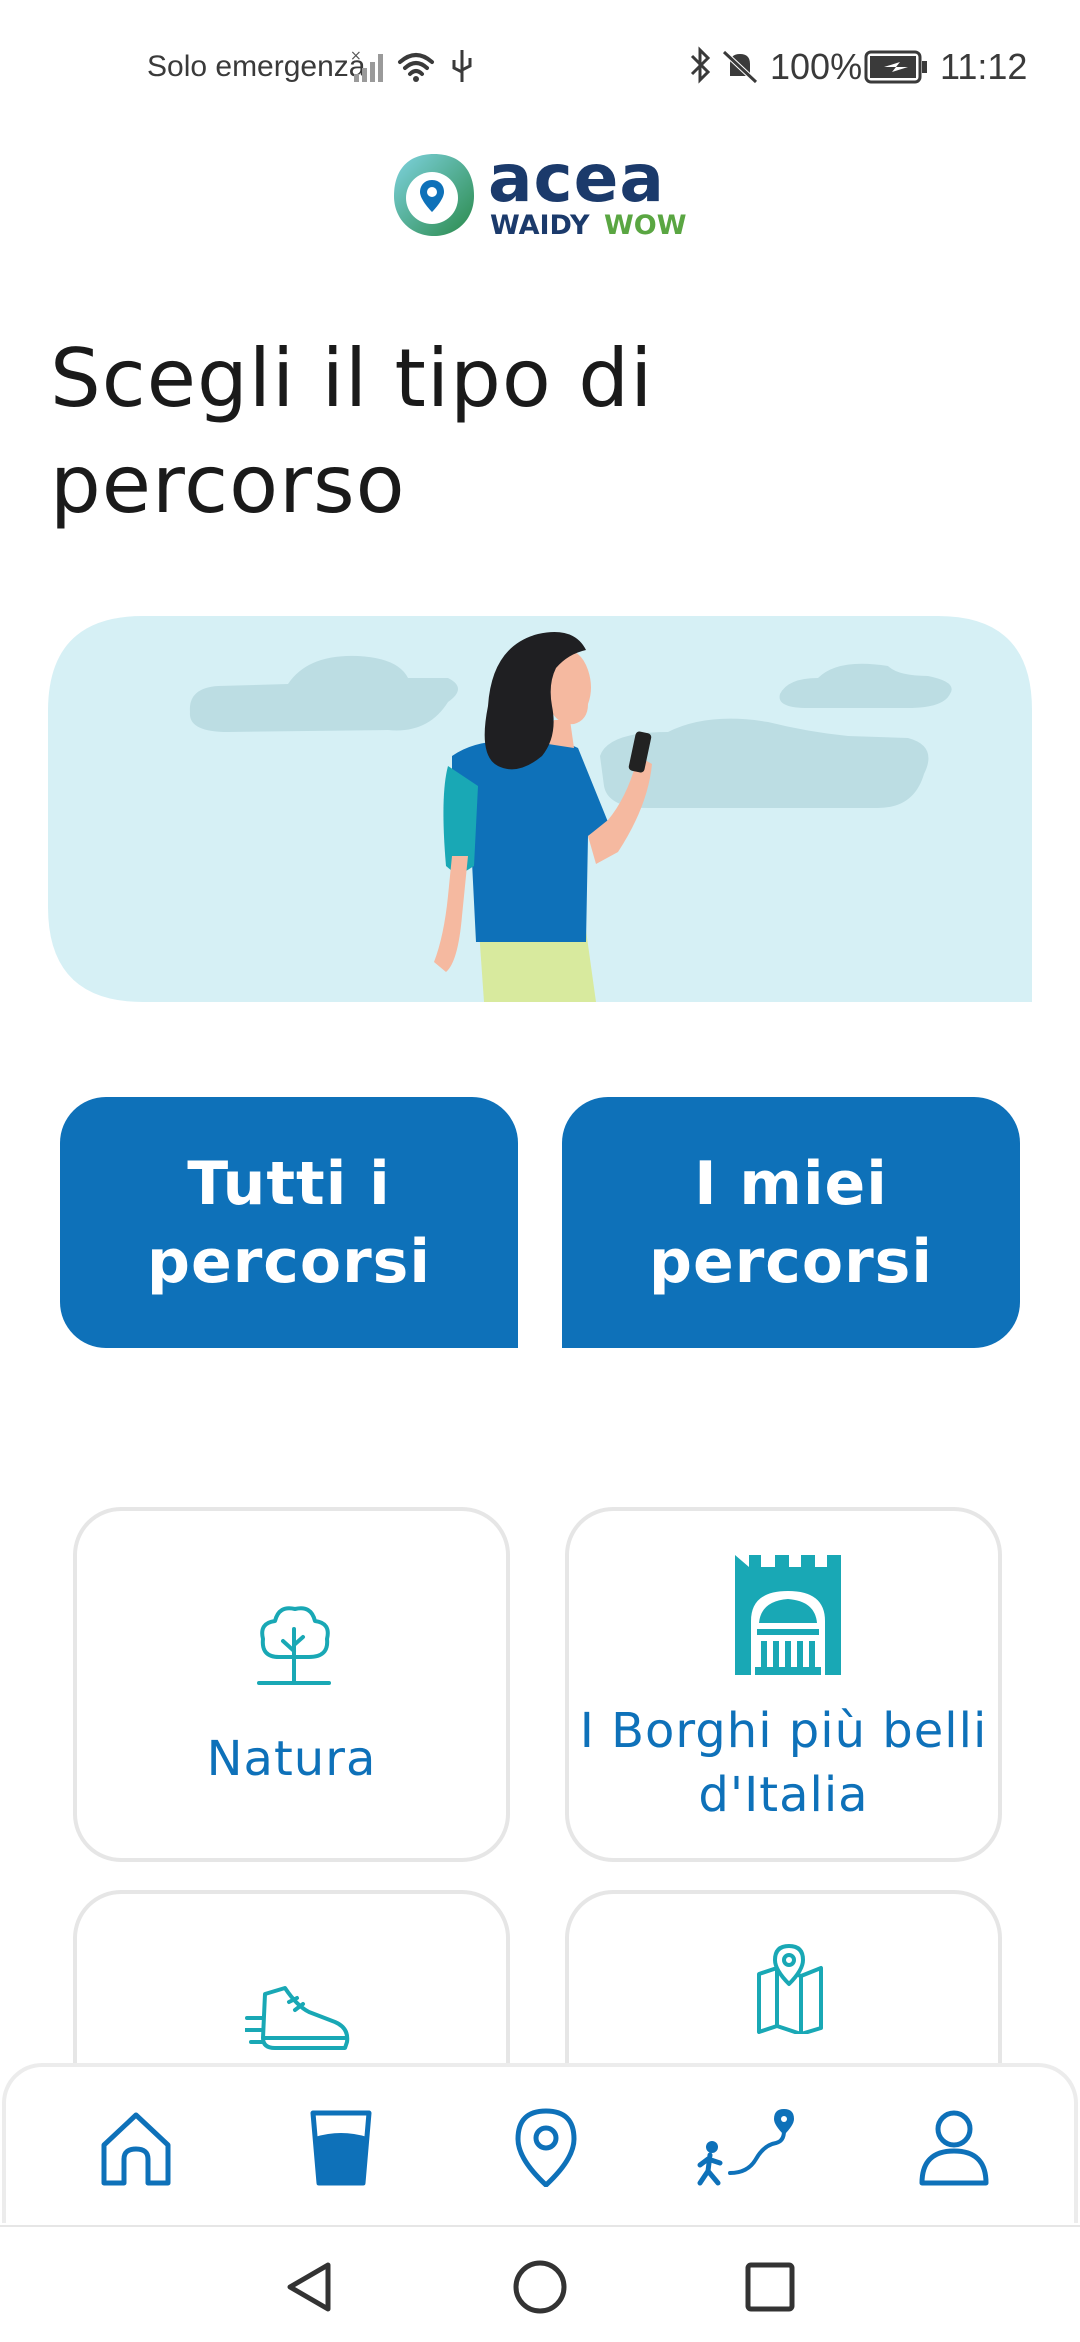  What do you see at coordinates (783, 1763) in the screenshot?
I see `category-label-borghi: I Borghi più belli d'Italia` at bounding box center [783, 1763].